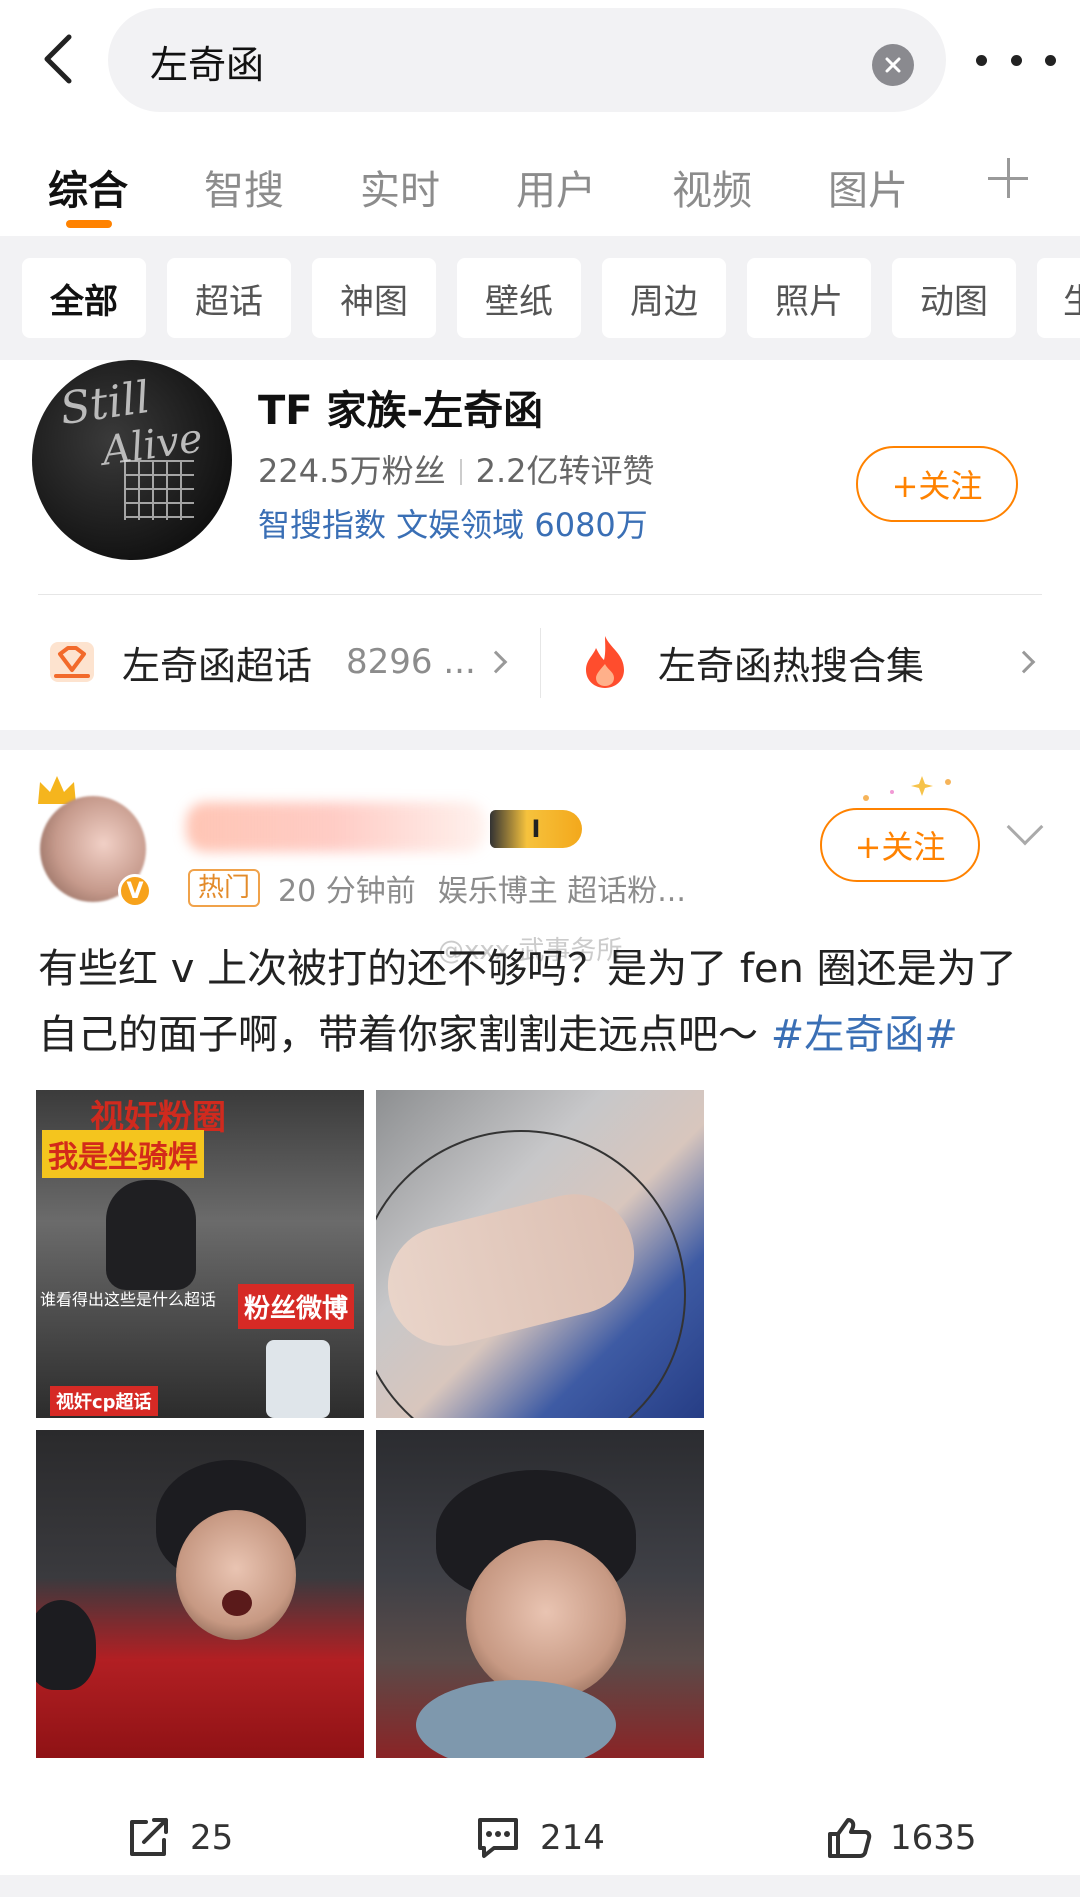  What do you see at coordinates (224, 888) in the screenshot?
I see `hot-badge: 热门` at bounding box center [224, 888].